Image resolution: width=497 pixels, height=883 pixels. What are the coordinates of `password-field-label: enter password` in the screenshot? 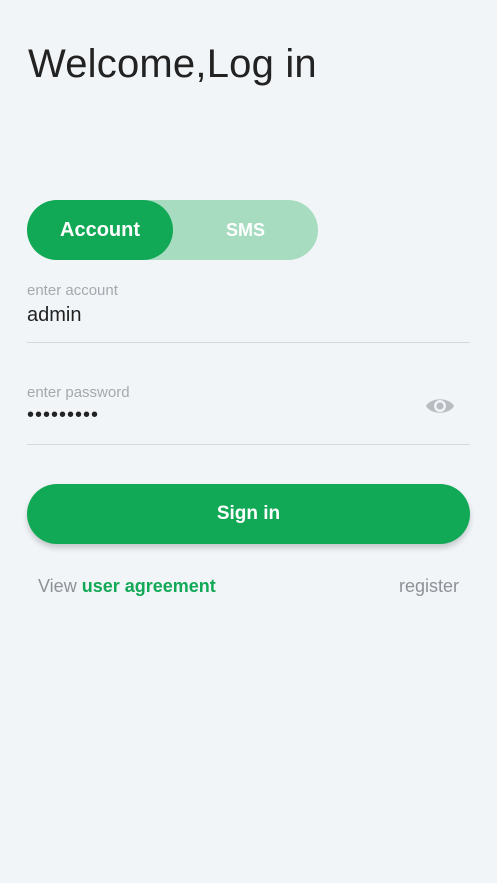 It's located at (78, 392).